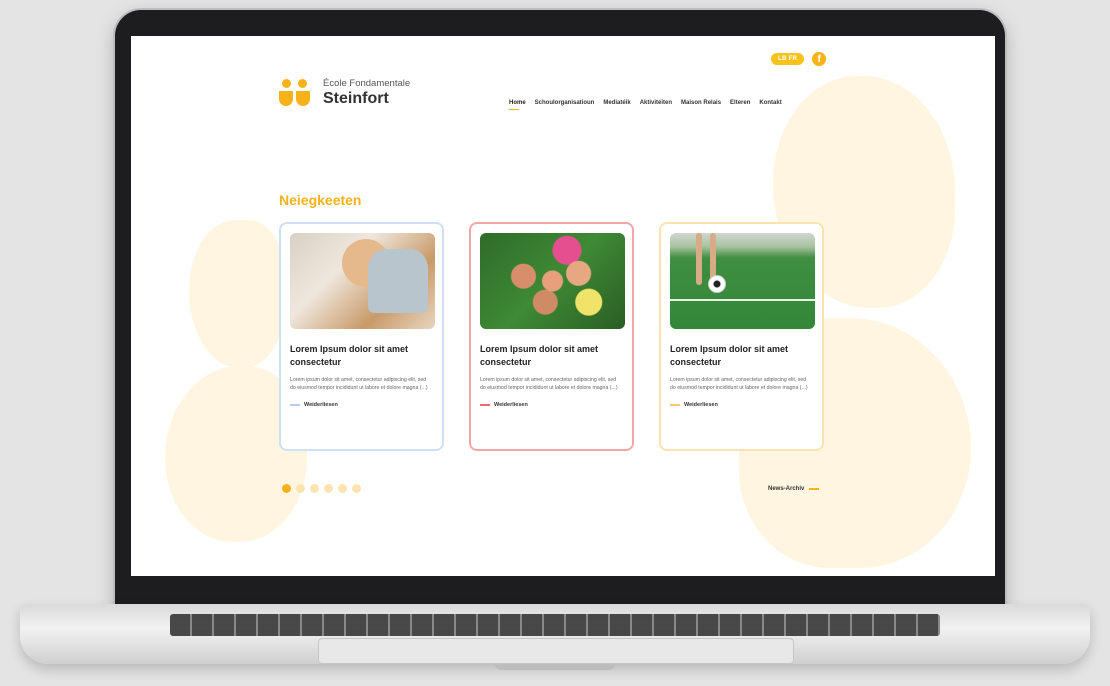 The width and height of the screenshot is (1110, 686). Describe the element at coordinates (701, 105) in the screenshot. I see `nav-item-maison-relais: Maison Relais` at that location.